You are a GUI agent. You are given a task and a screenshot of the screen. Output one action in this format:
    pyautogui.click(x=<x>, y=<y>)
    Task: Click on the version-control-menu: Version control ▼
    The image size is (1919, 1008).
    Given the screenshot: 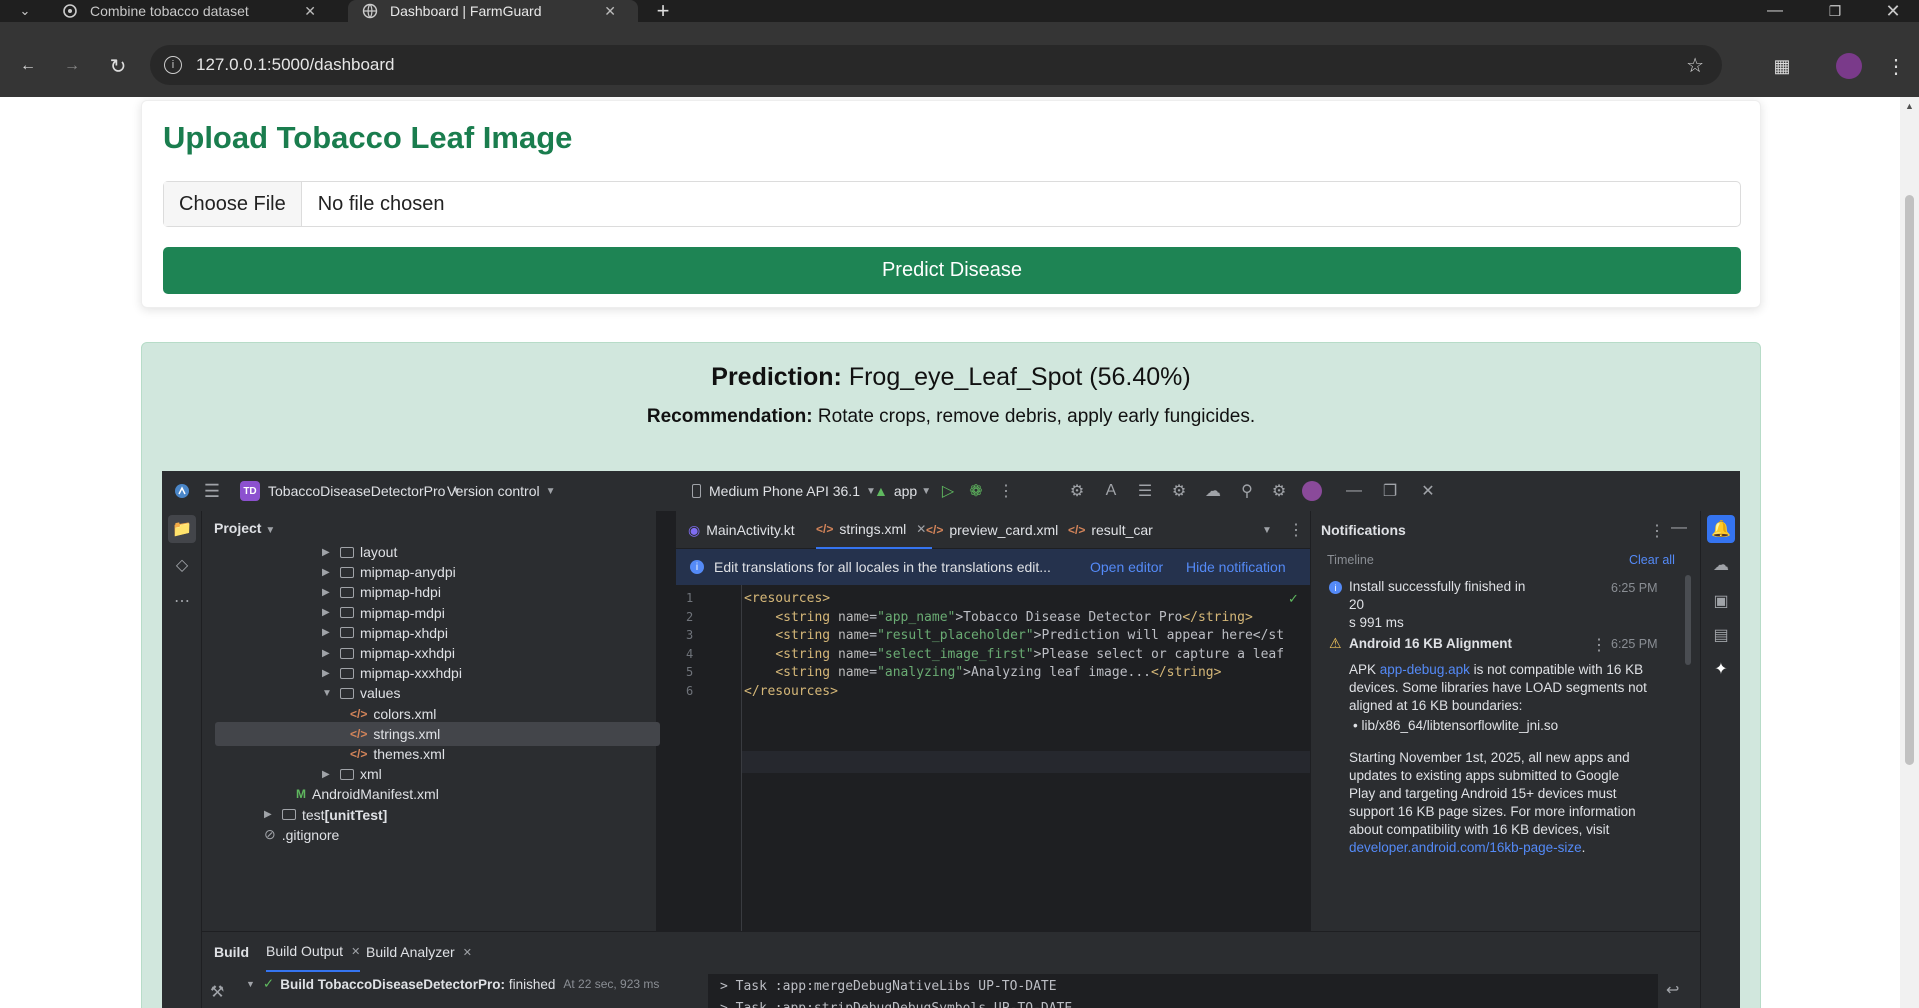 What is the action you would take?
    pyautogui.click(x=501, y=491)
    